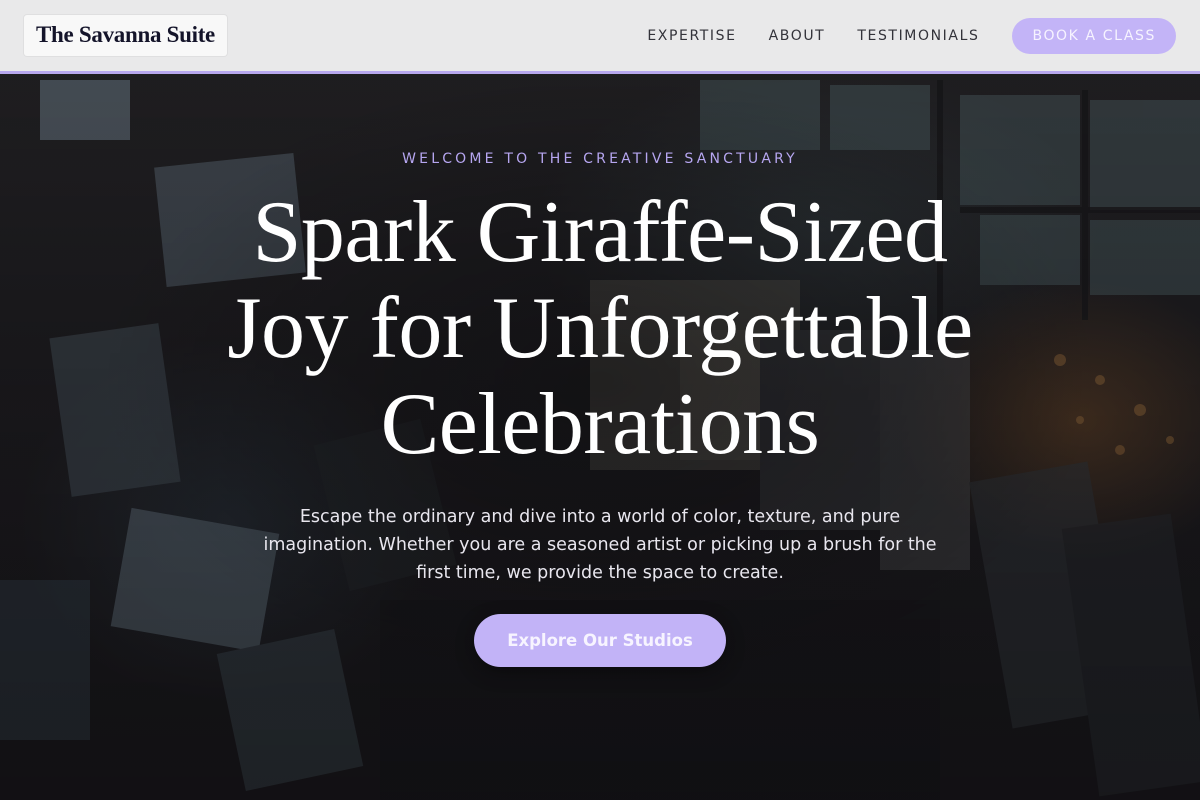 The width and height of the screenshot is (1200, 800). What do you see at coordinates (600, 424) in the screenshot?
I see `hero-headline-line-3: Celebrations` at bounding box center [600, 424].